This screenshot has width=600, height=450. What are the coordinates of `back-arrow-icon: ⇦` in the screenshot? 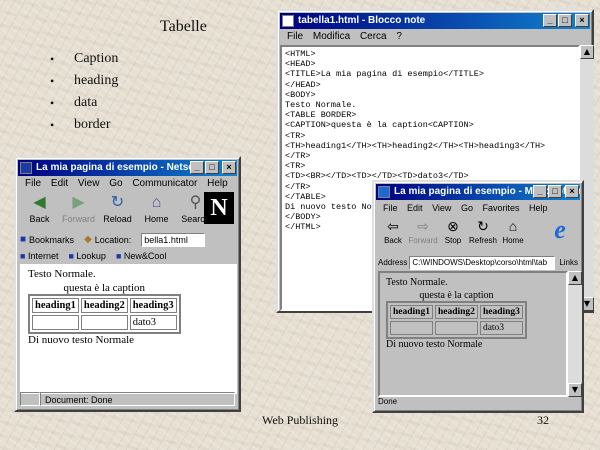 It's located at (393, 226).